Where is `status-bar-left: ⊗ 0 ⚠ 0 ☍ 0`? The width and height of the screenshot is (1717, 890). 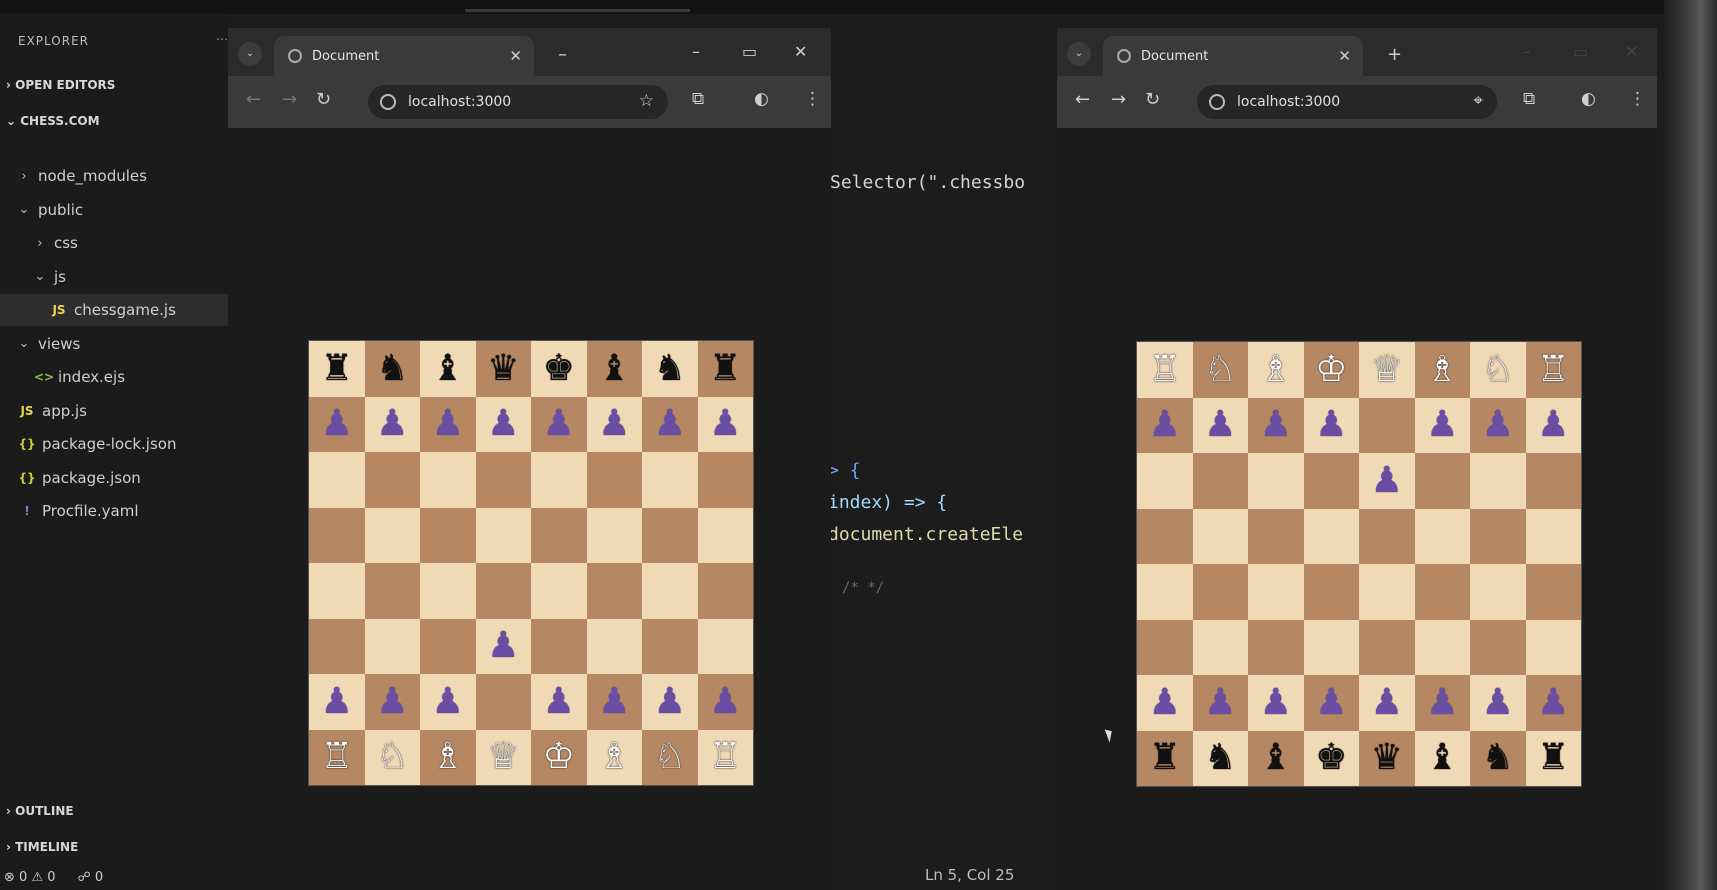 status-bar-left: ⊗ 0 ⚠ 0 ☍ 0 is located at coordinates (114, 877).